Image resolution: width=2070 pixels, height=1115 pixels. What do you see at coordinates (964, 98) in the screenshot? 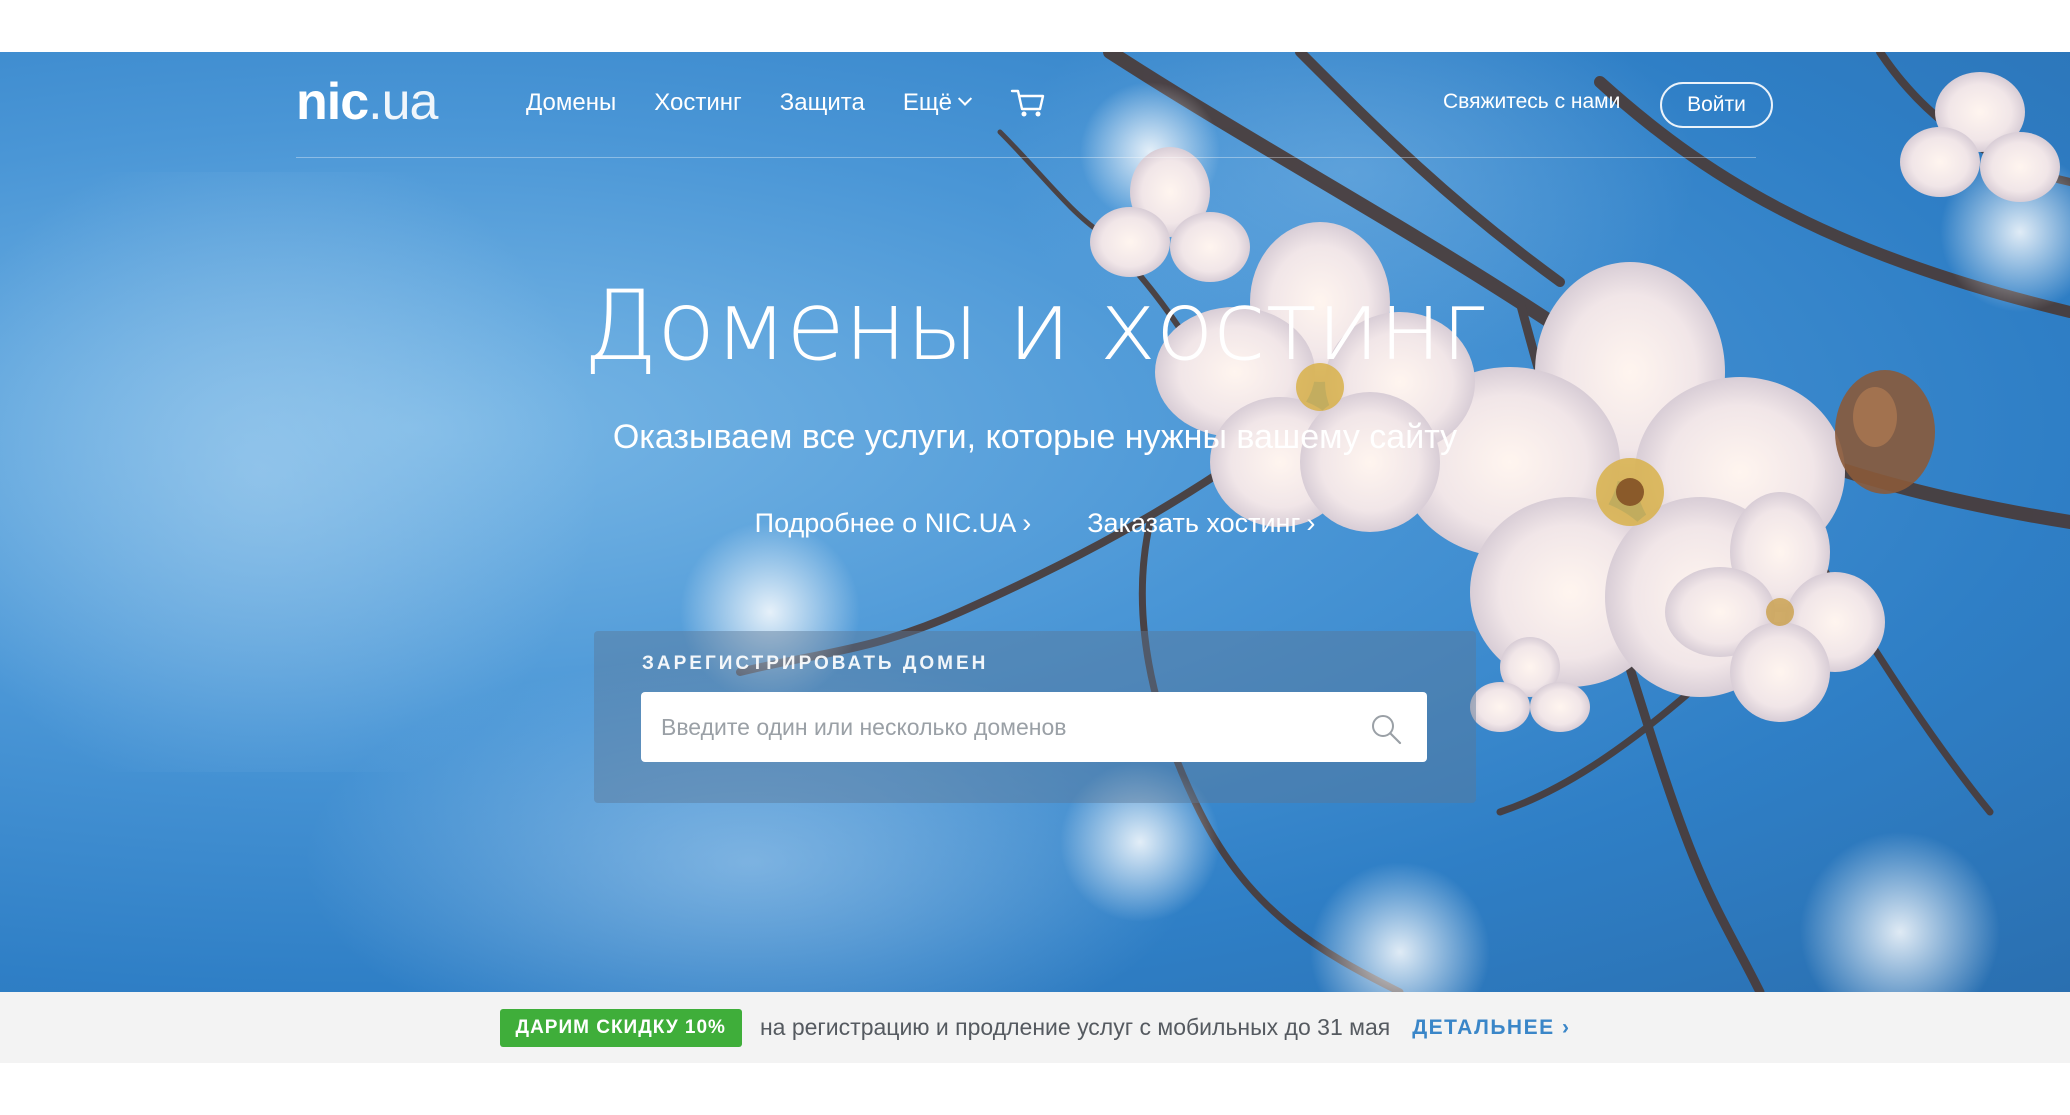
I see `chevron-down-icon` at bounding box center [964, 98].